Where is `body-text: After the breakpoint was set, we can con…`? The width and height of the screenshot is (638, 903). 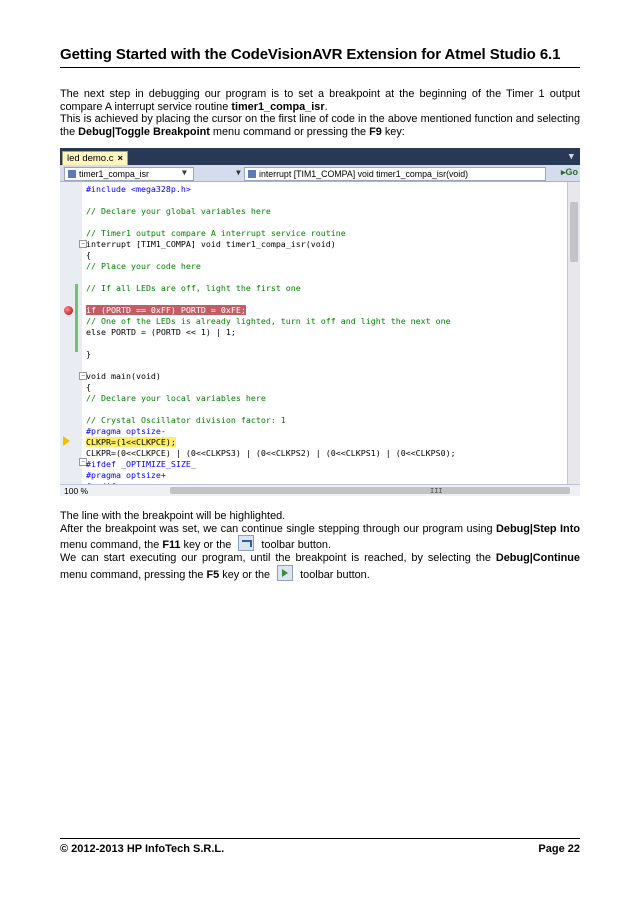
body-text: After the breakpoint was set, we can con… is located at coordinates (278, 528).